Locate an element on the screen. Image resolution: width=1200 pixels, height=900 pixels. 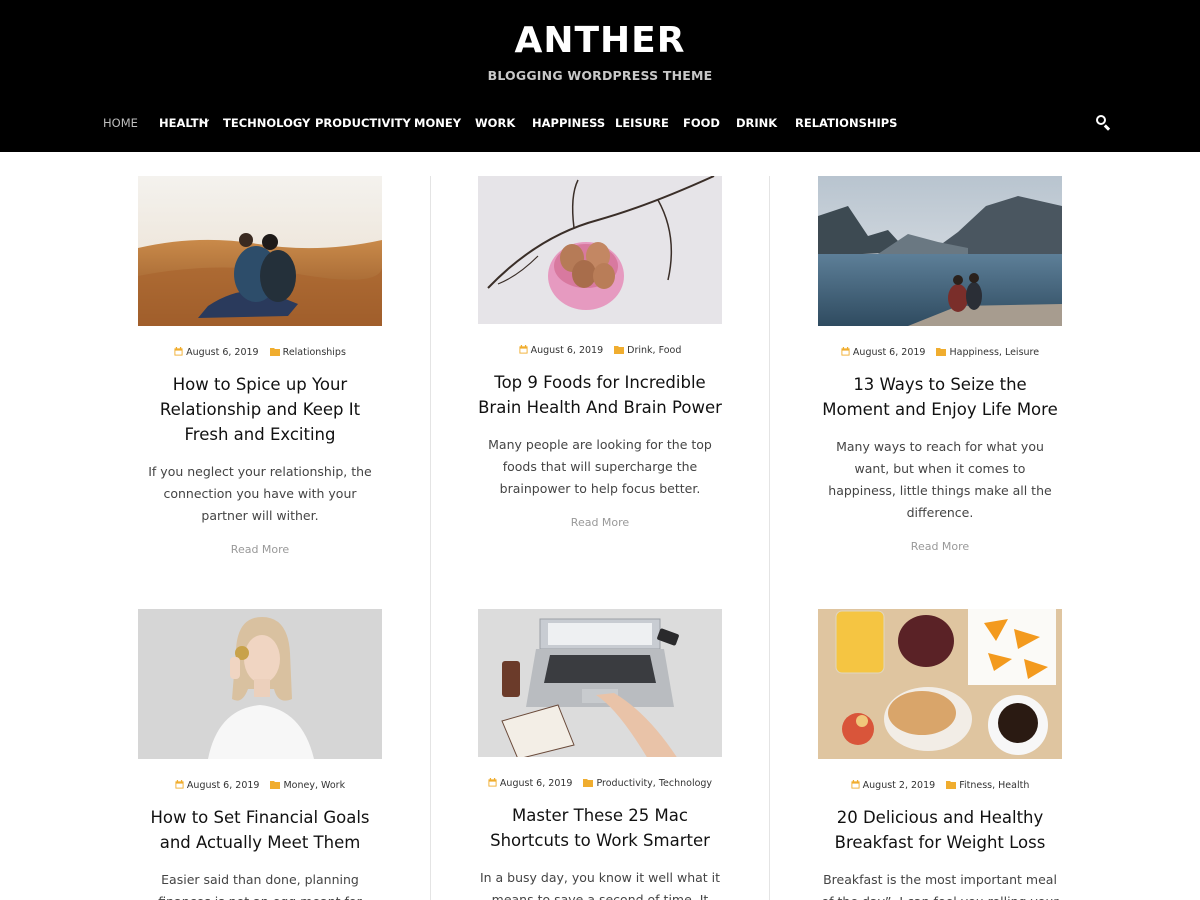
site-title: ANTHER is located at coordinates (600, 41).